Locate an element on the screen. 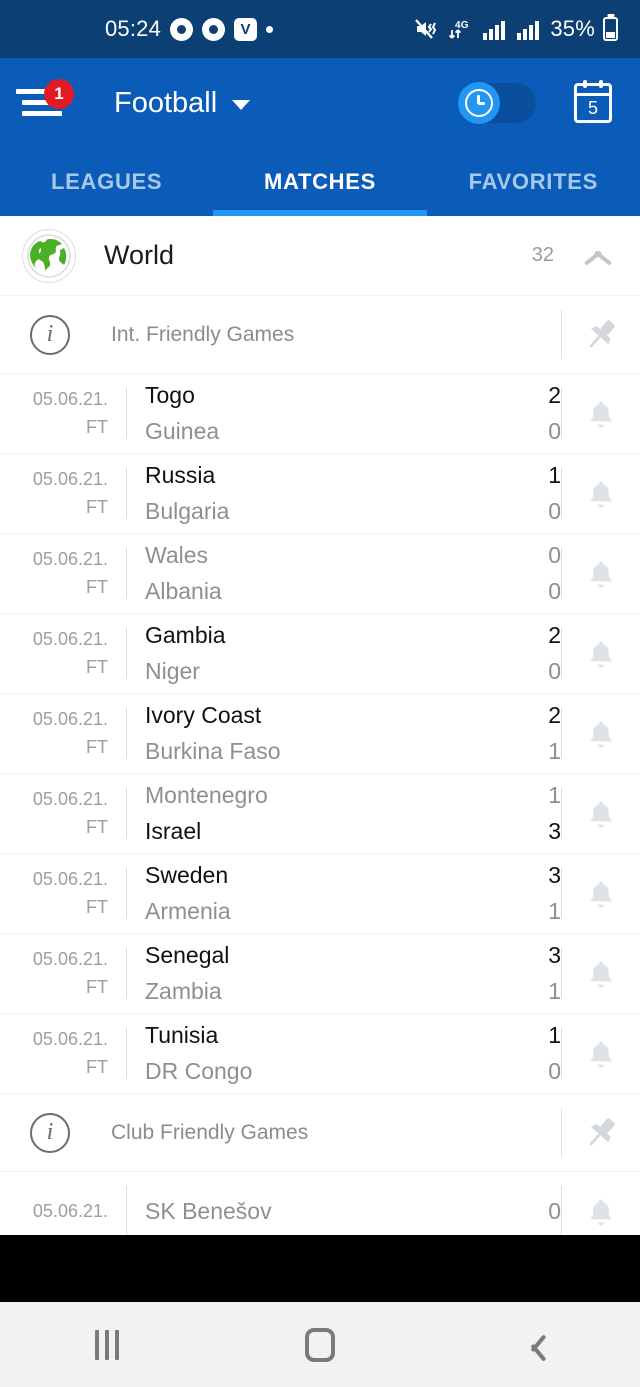  home-team: Senegal is located at coordinates (187, 954).